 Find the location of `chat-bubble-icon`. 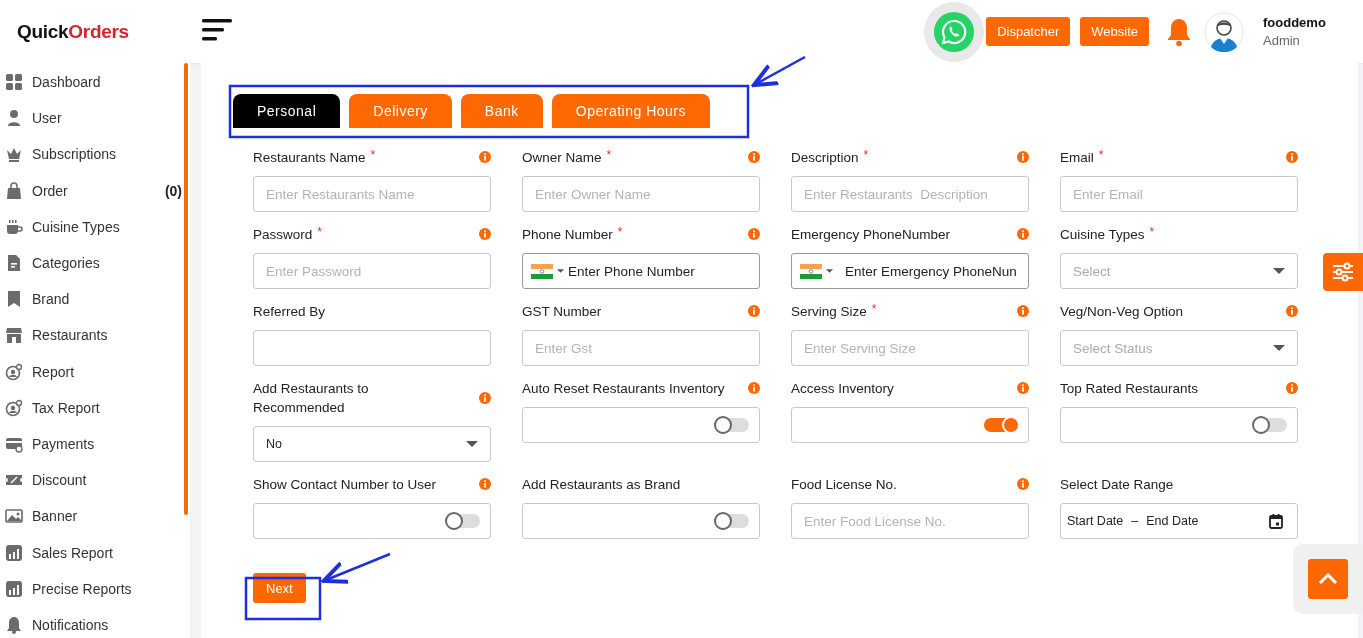

chat-bubble-icon is located at coordinates (954, 32).